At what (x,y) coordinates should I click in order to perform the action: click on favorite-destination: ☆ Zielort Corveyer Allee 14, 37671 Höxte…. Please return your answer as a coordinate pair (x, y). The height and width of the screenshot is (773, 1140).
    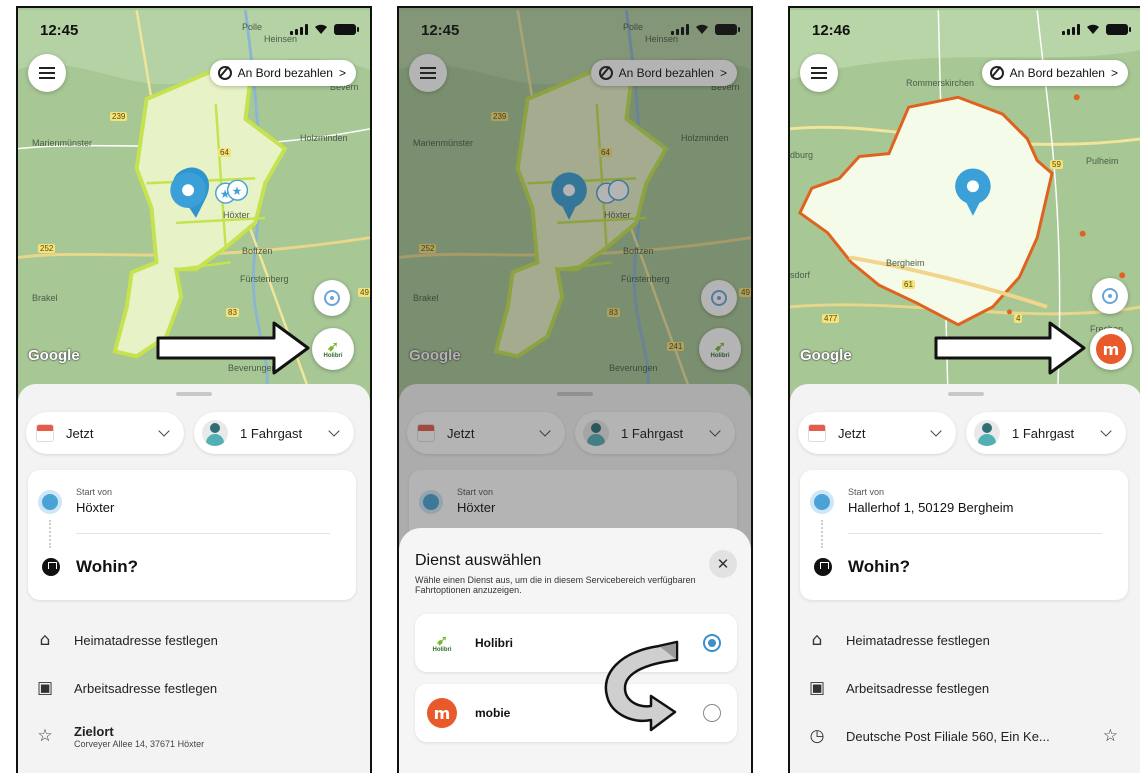
    Looking at the image, I should click on (196, 736).